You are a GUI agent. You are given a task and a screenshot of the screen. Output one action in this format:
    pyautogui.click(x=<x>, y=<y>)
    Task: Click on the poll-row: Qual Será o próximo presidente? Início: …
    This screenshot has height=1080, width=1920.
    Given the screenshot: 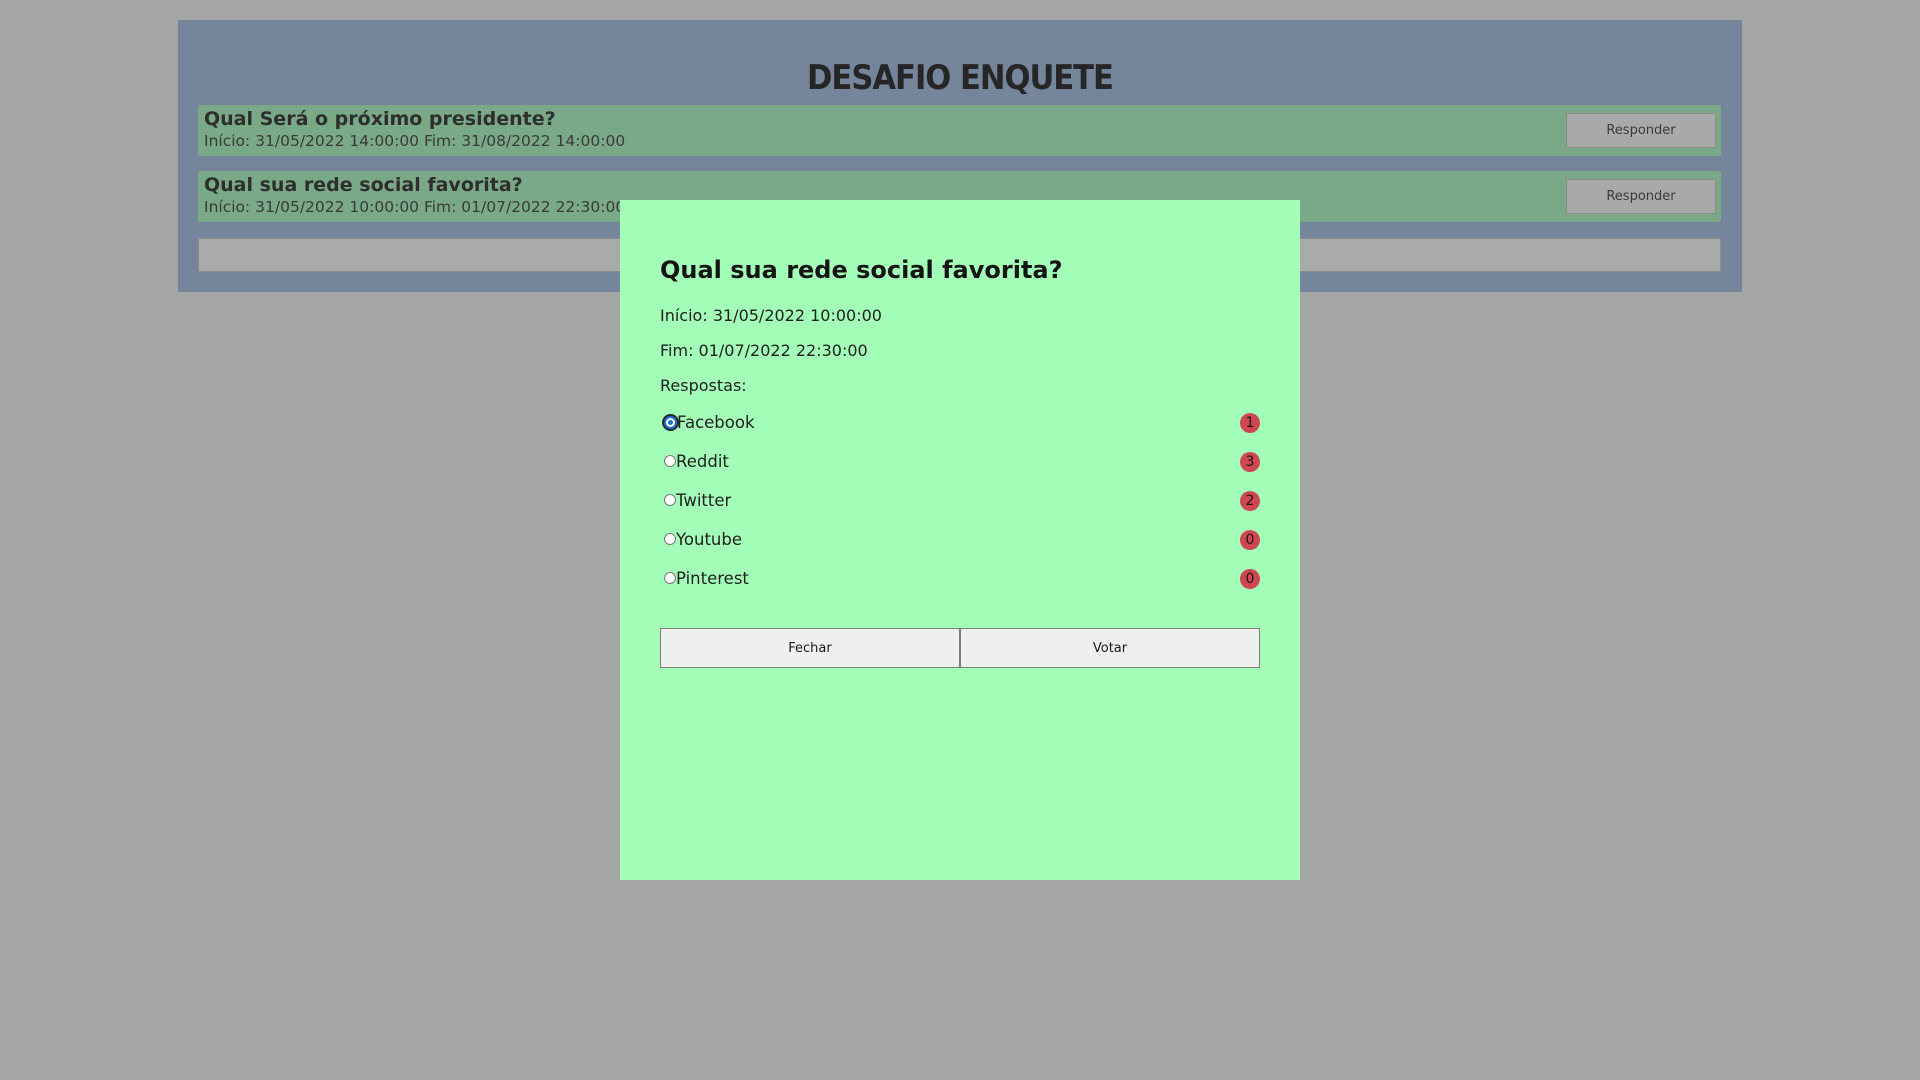 What is the action you would take?
    pyautogui.click(x=959, y=130)
    